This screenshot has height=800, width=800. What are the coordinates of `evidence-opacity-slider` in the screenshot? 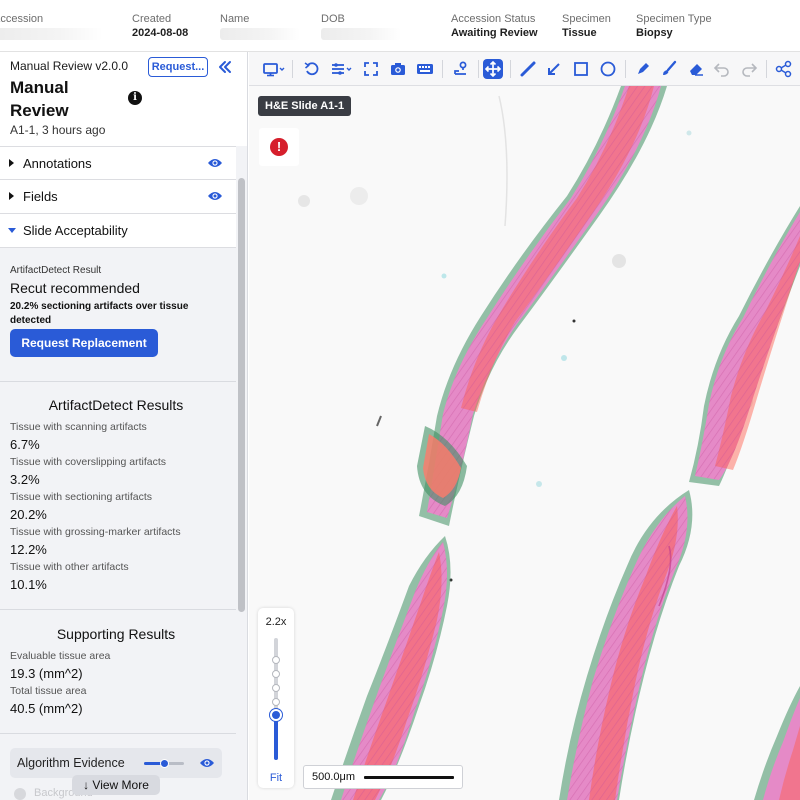 It's located at (164, 763).